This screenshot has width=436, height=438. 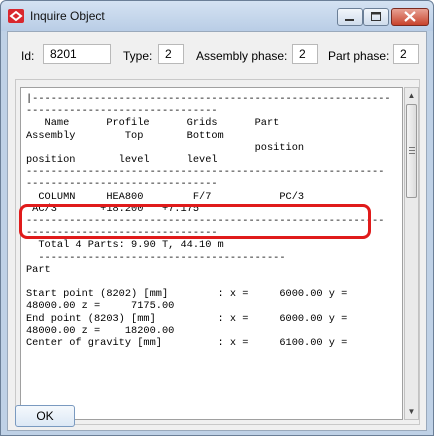 What do you see at coordinates (67, 16) in the screenshot?
I see `window-title: Inquire Object` at bounding box center [67, 16].